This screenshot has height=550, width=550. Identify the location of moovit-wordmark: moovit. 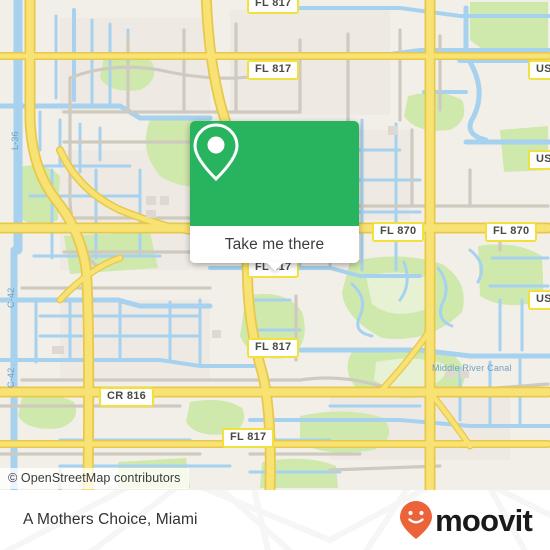
(484, 520).